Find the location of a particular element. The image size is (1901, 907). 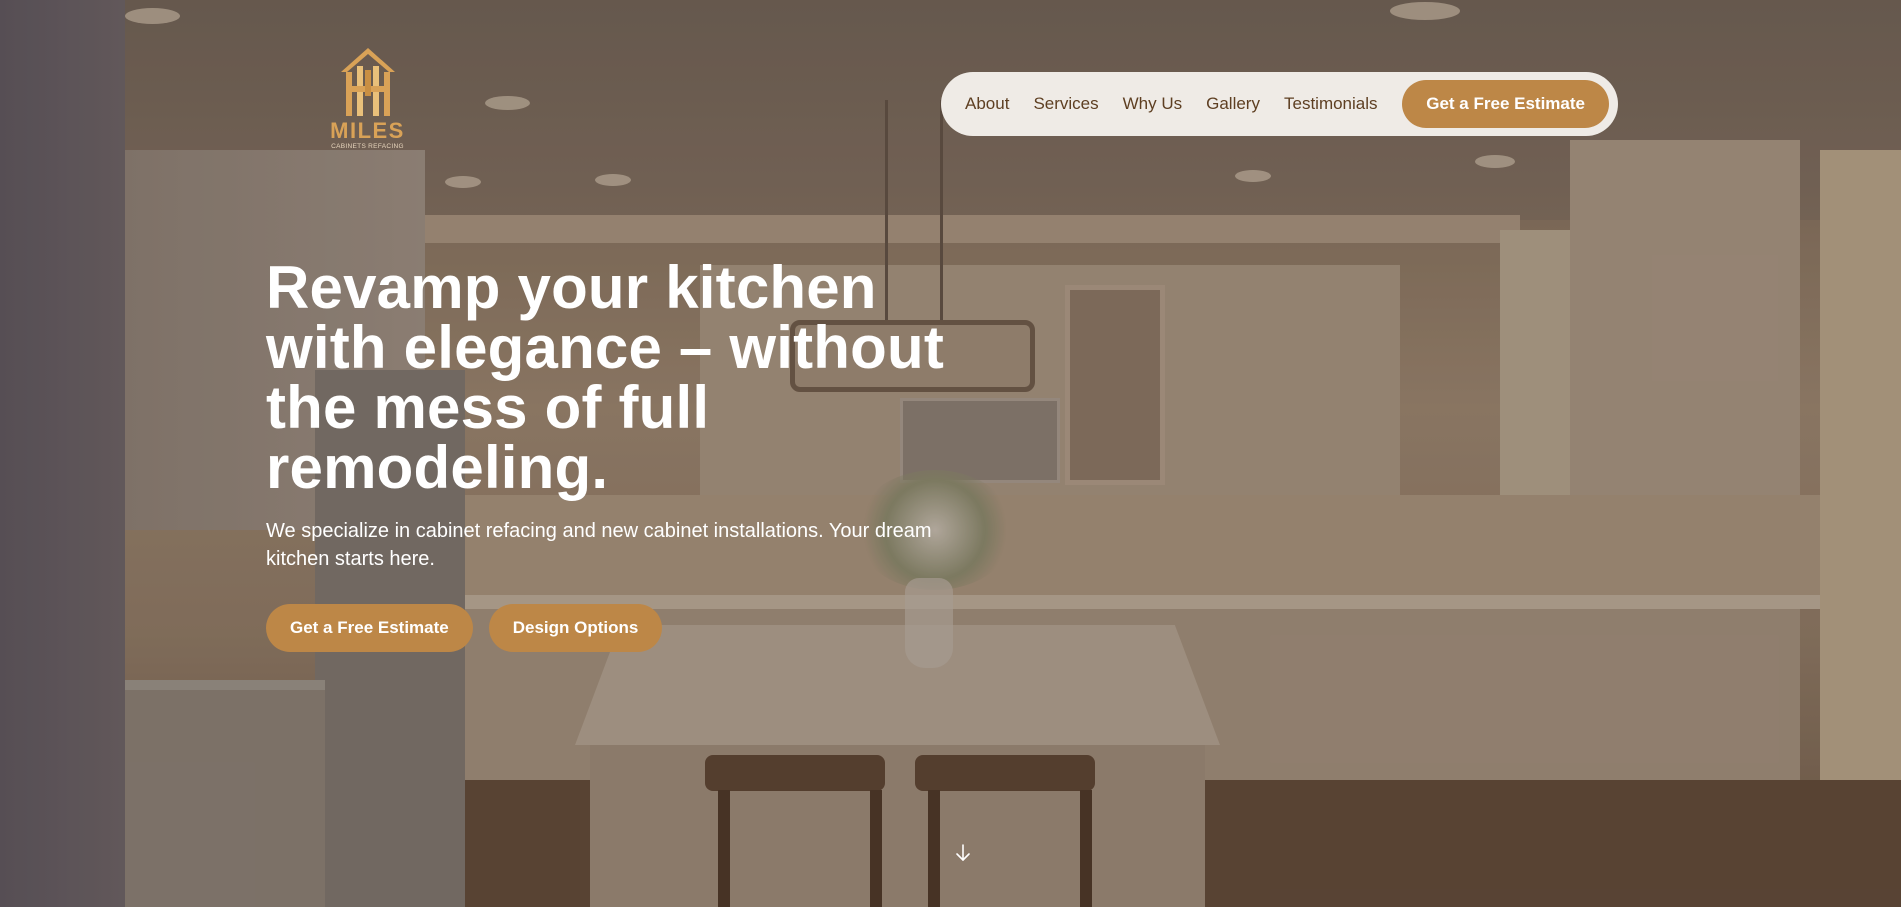

site-logo: MILES CABINETS REFACING is located at coordinates (367, 100).